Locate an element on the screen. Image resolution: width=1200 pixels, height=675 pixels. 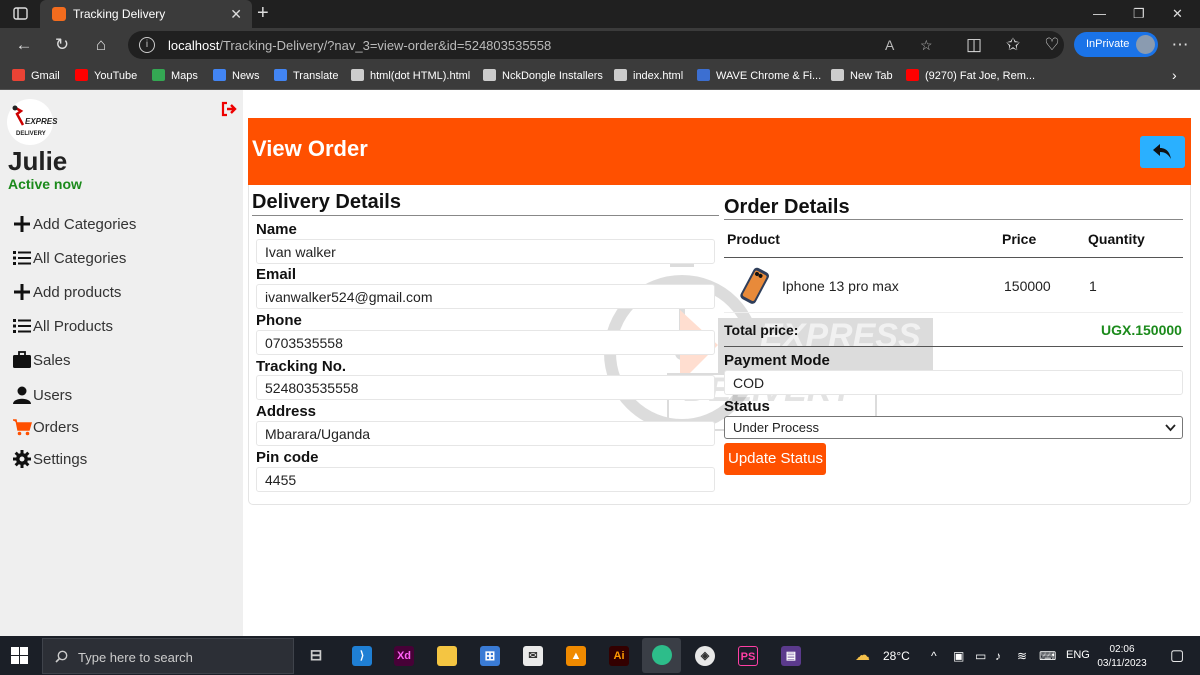
notifications-icon: ▢ is located at coordinates (1177, 655).